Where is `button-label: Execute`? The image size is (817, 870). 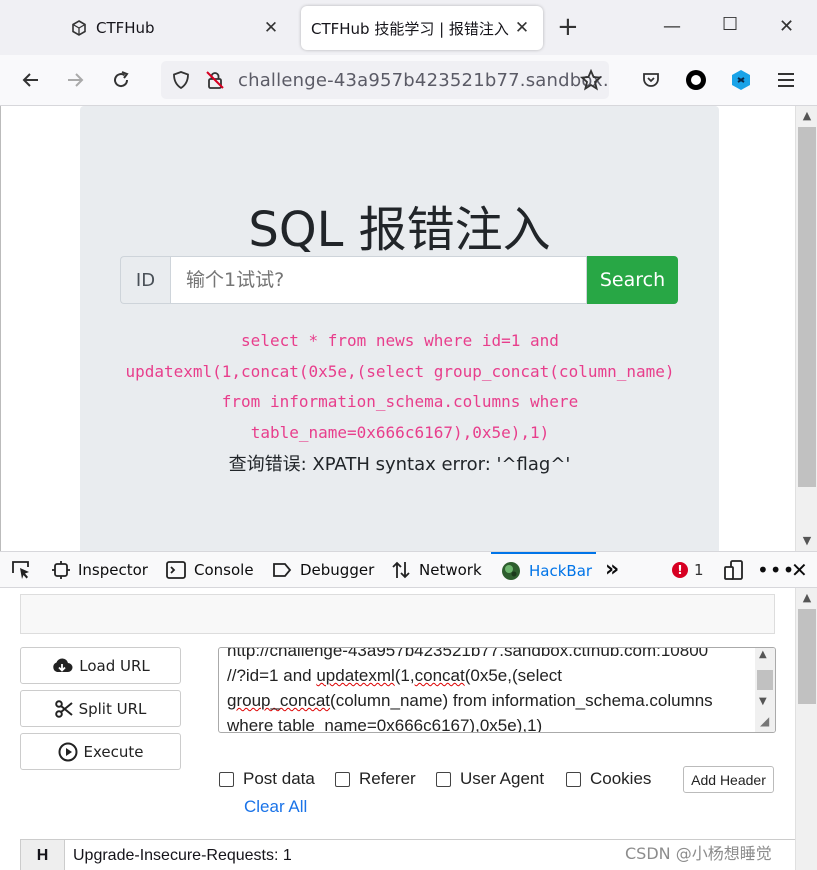
button-label: Execute is located at coordinates (113, 751).